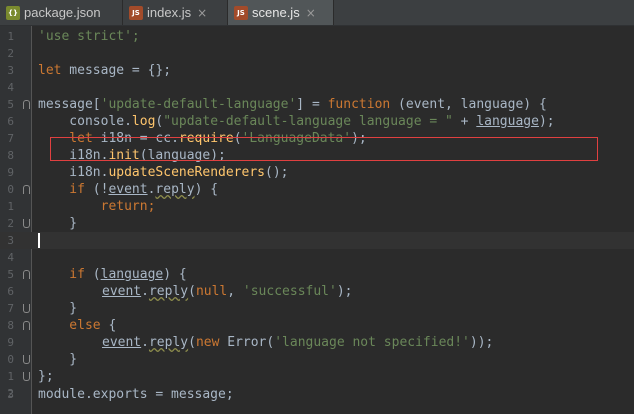 This screenshot has width=634, height=414. Describe the element at coordinates (546, 121) in the screenshot. I see `code-token: );` at that location.